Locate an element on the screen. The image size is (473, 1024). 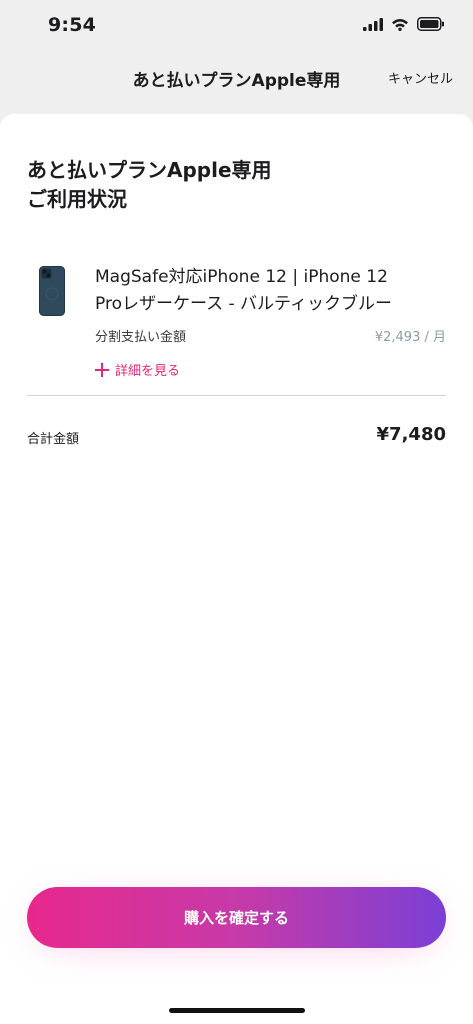
divider is located at coordinates (236, 395).